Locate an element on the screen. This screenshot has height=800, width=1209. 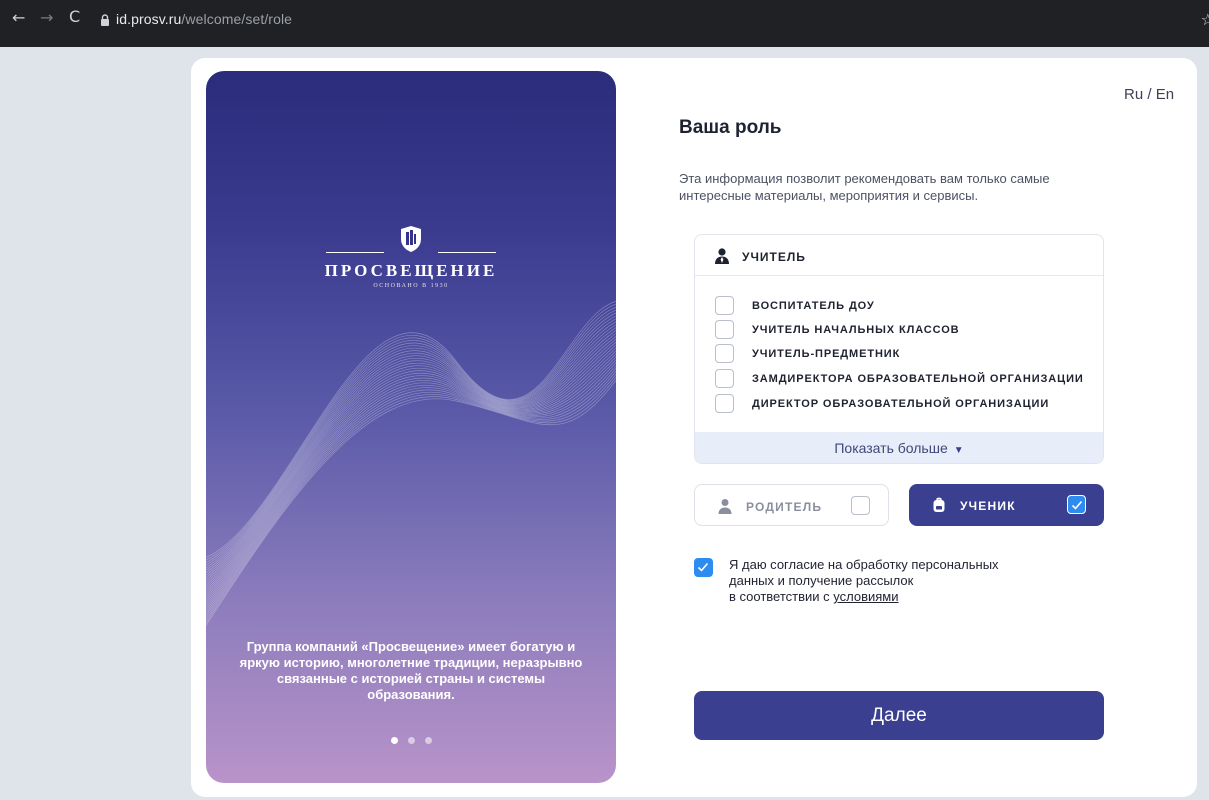
brand-founded: ОСНОВАНО В 1930 is located at coordinates (411, 286).